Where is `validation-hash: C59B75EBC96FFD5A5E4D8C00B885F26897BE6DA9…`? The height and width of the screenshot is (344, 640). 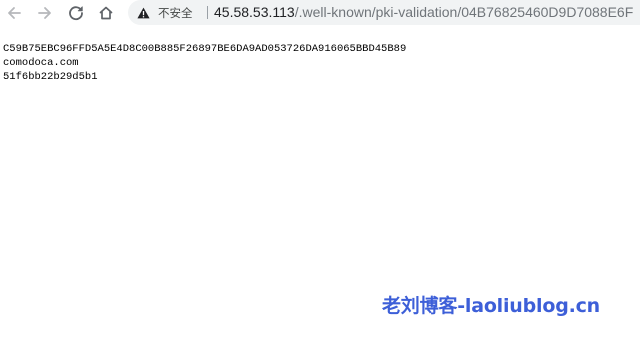
validation-hash: C59B75EBC96FFD5A5E4D8C00B885F26897BE6DA9… is located at coordinates (205, 49).